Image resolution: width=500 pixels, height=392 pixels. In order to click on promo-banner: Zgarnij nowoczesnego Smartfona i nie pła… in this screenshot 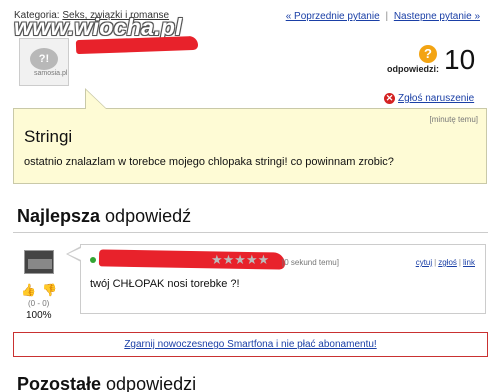, I will do `click(250, 344)`.